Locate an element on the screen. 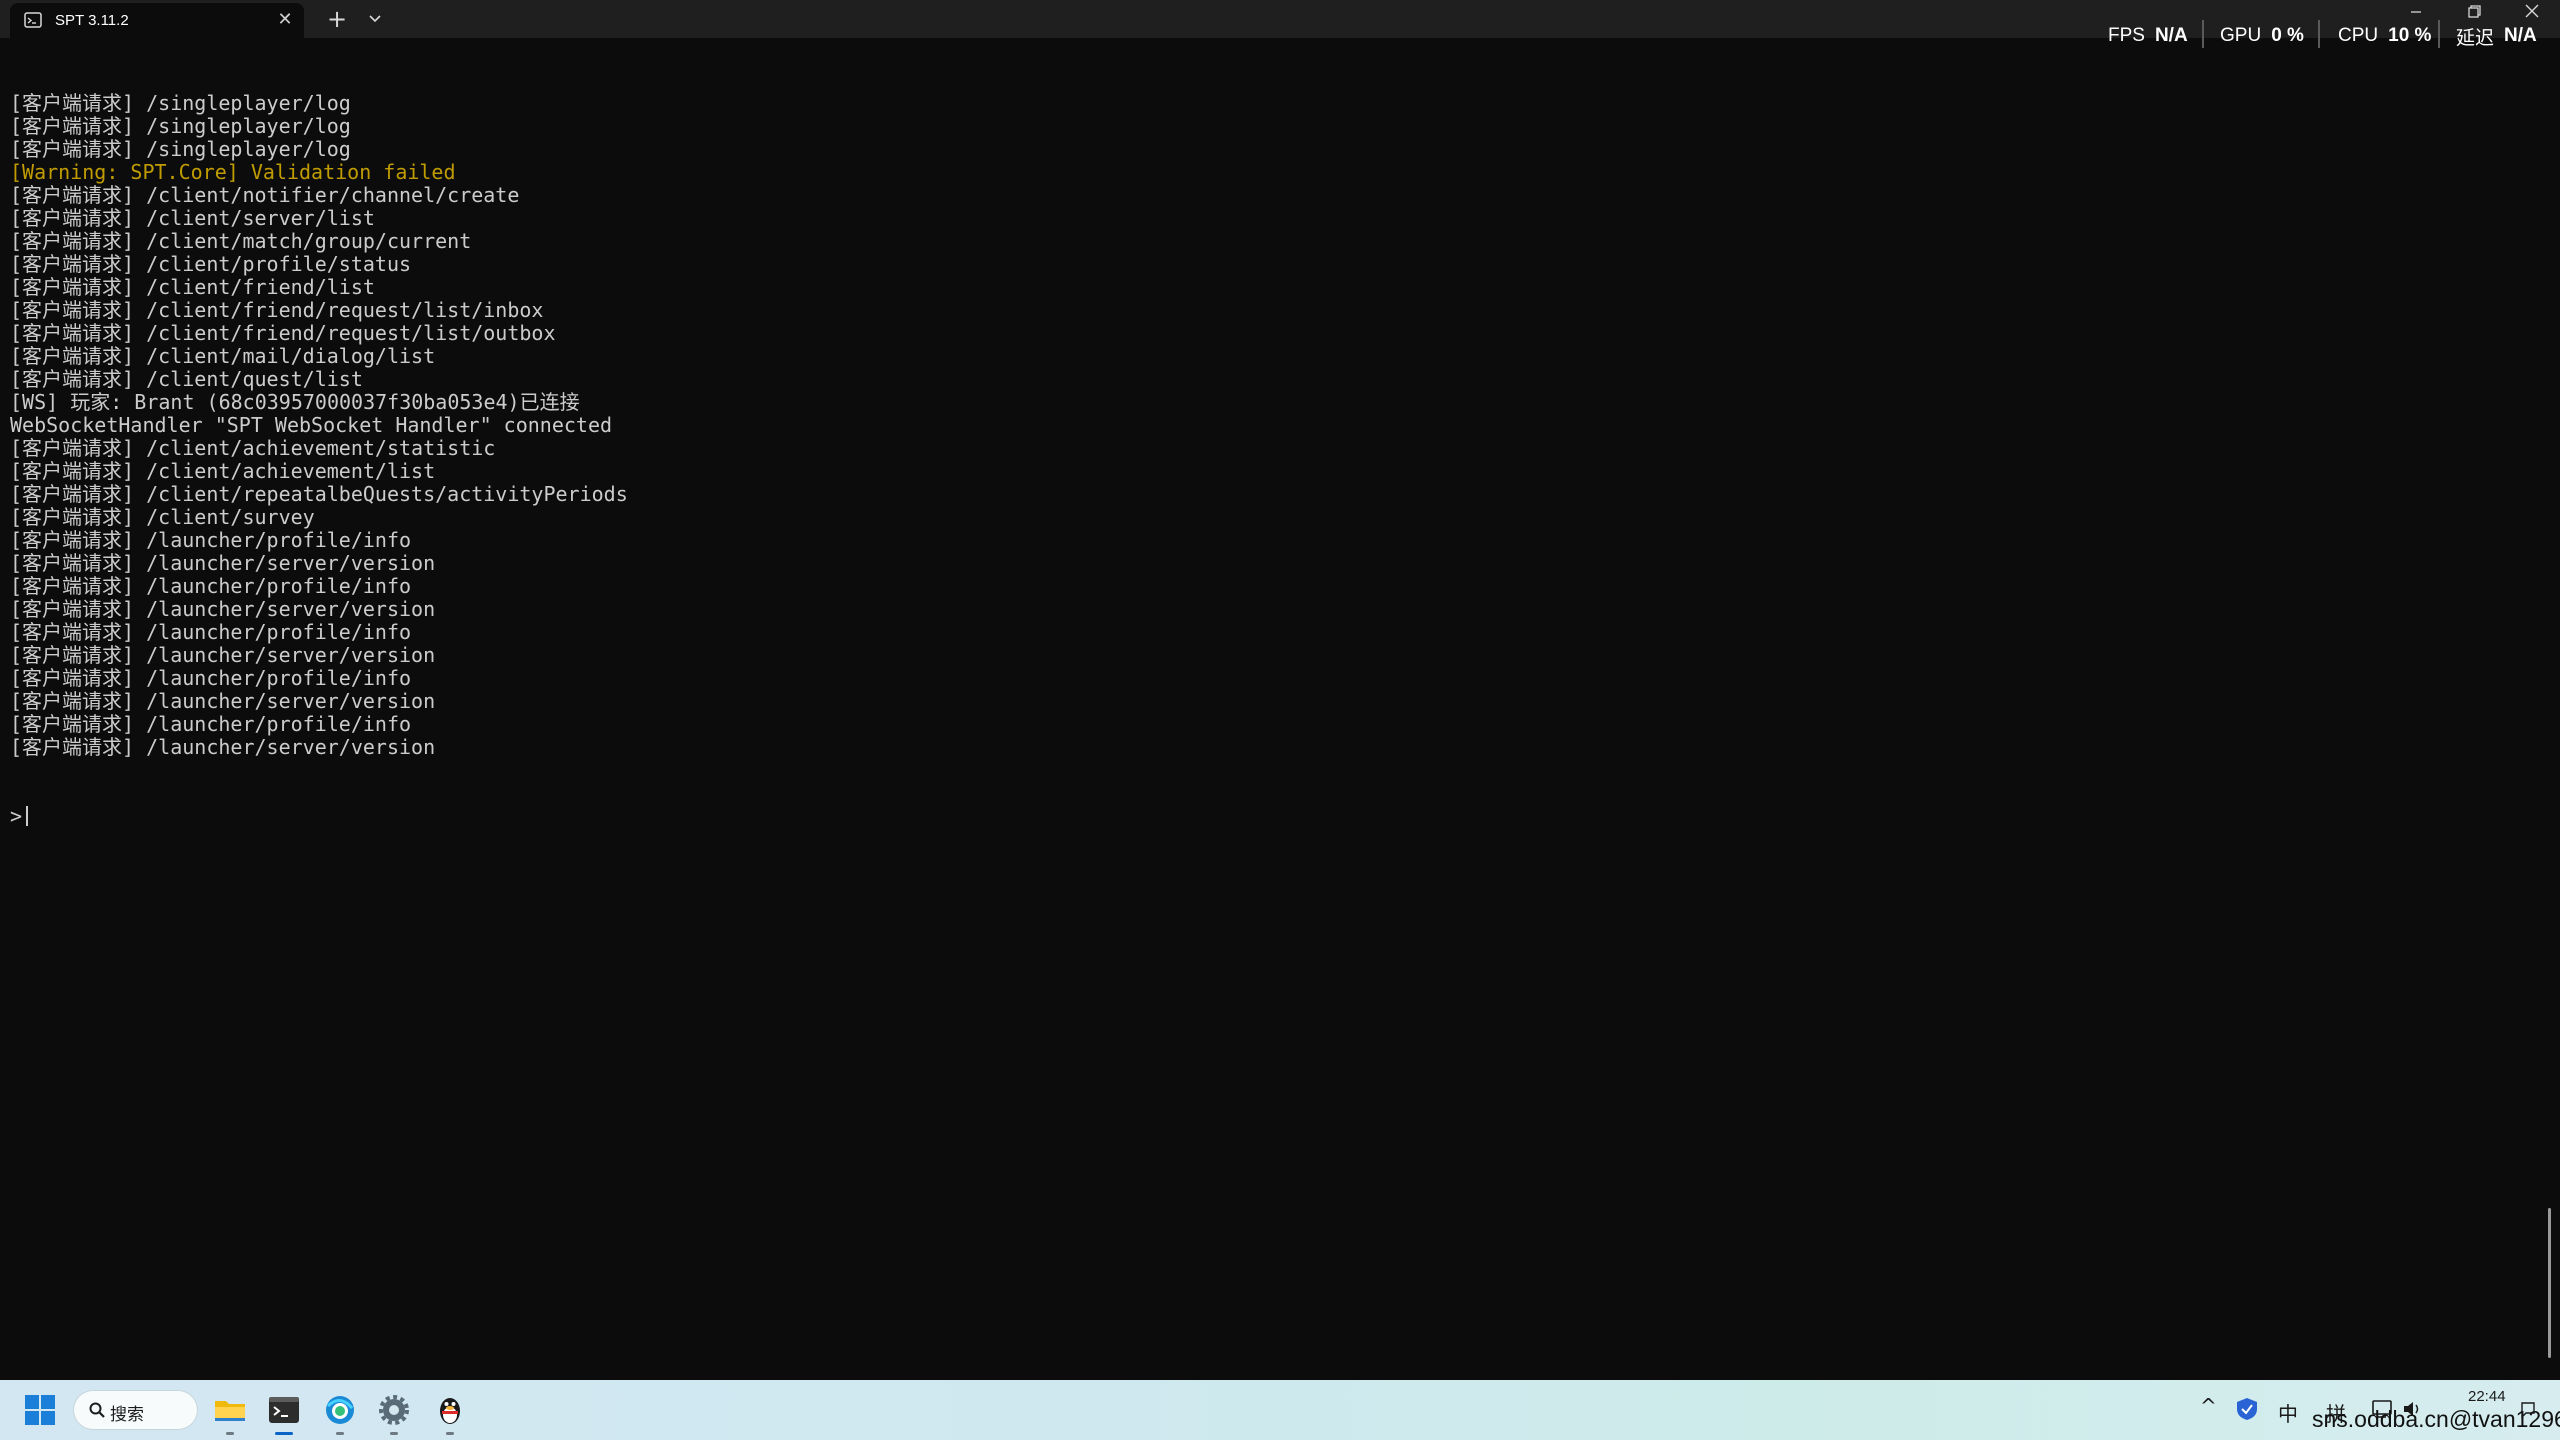 Image resolution: width=2560 pixels, height=1440 pixels. qq-penguin-icon is located at coordinates (450, 1410).